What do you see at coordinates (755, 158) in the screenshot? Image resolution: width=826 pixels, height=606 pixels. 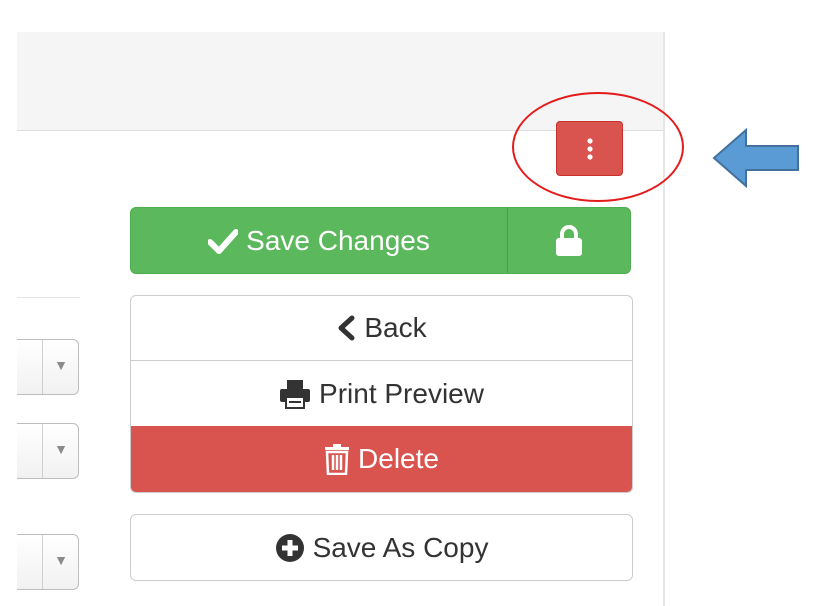 I see `annotation-arrow-icon` at bounding box center [755, 158].